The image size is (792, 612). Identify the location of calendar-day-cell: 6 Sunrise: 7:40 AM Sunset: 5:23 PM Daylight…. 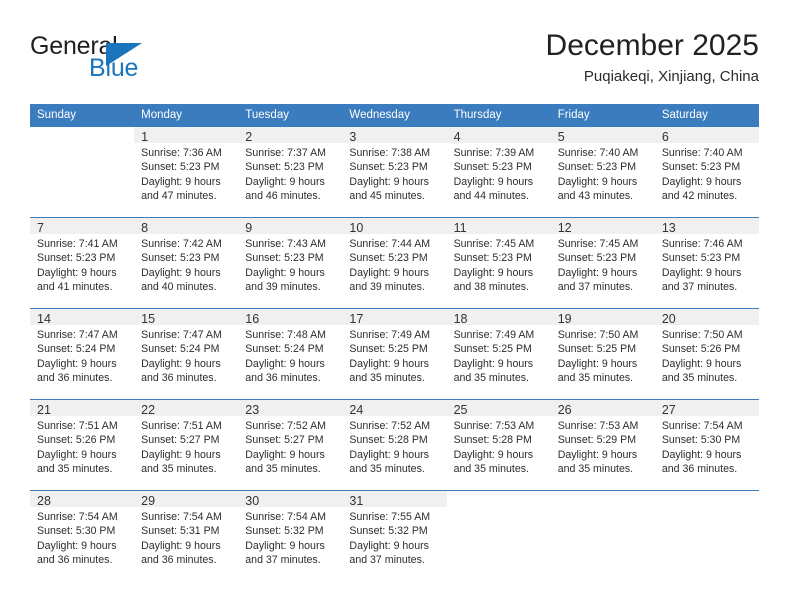
(706, 172).